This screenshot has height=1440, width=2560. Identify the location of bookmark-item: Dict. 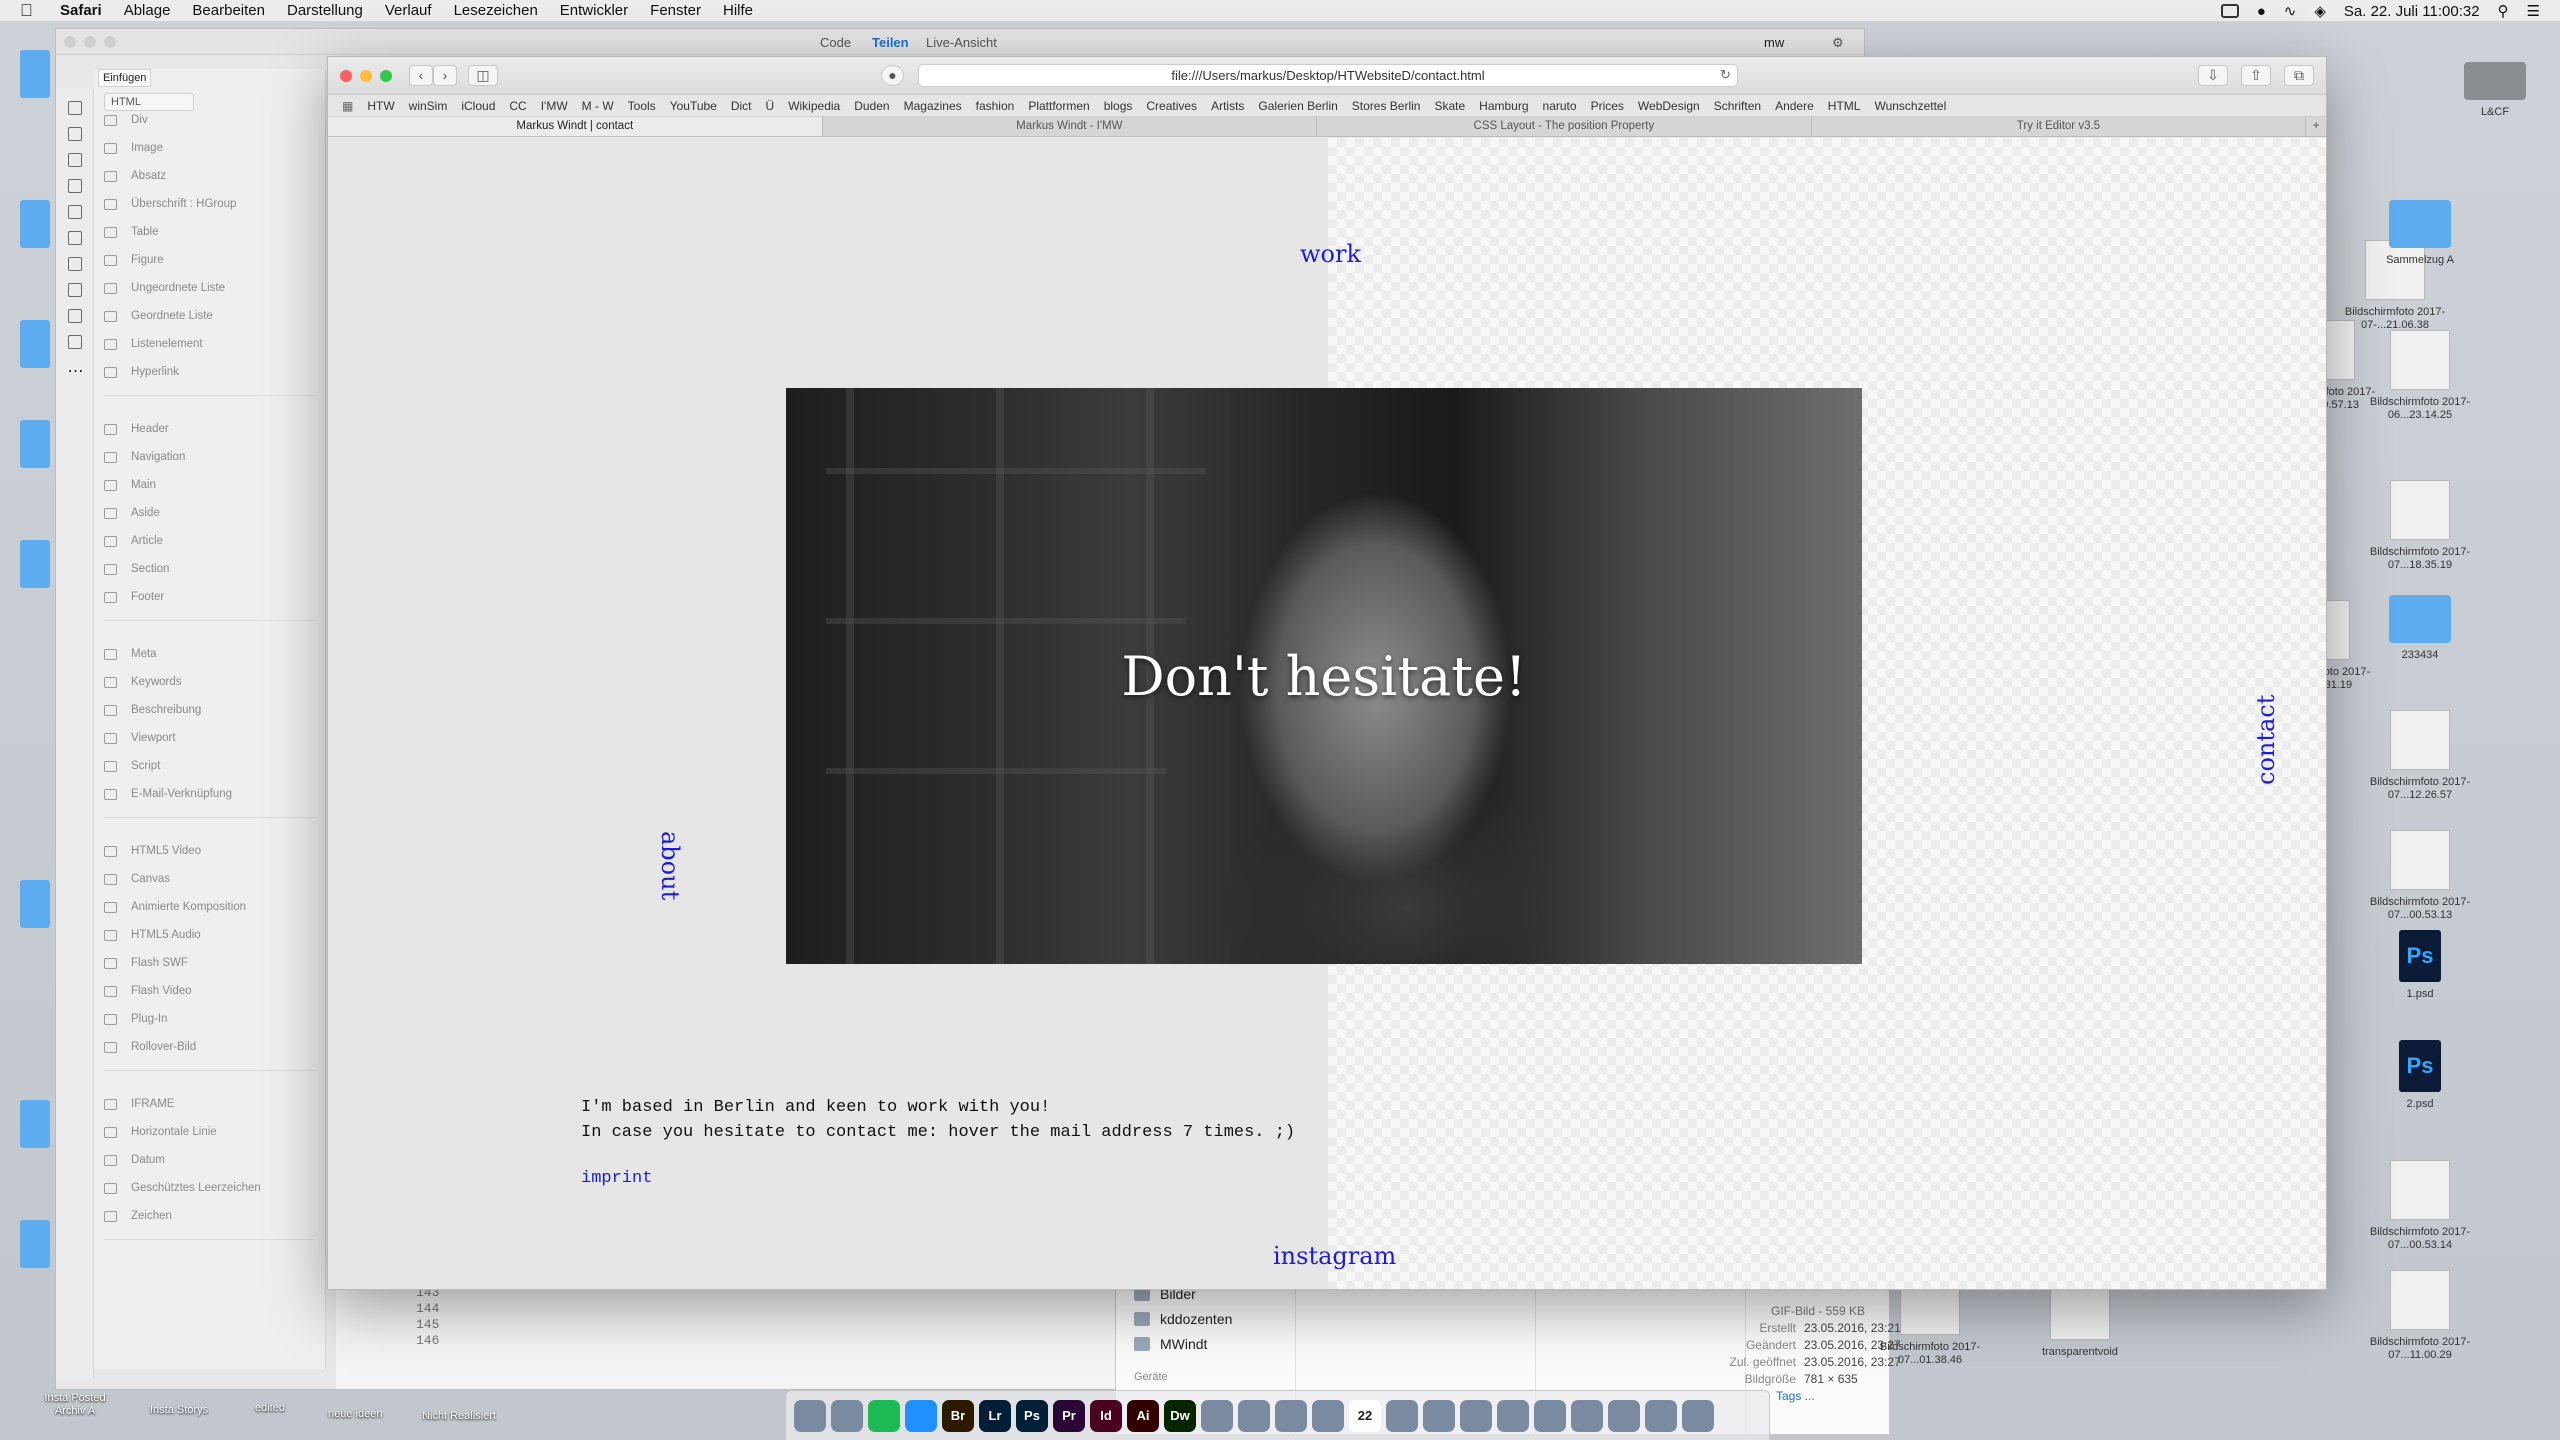
(741, 106).